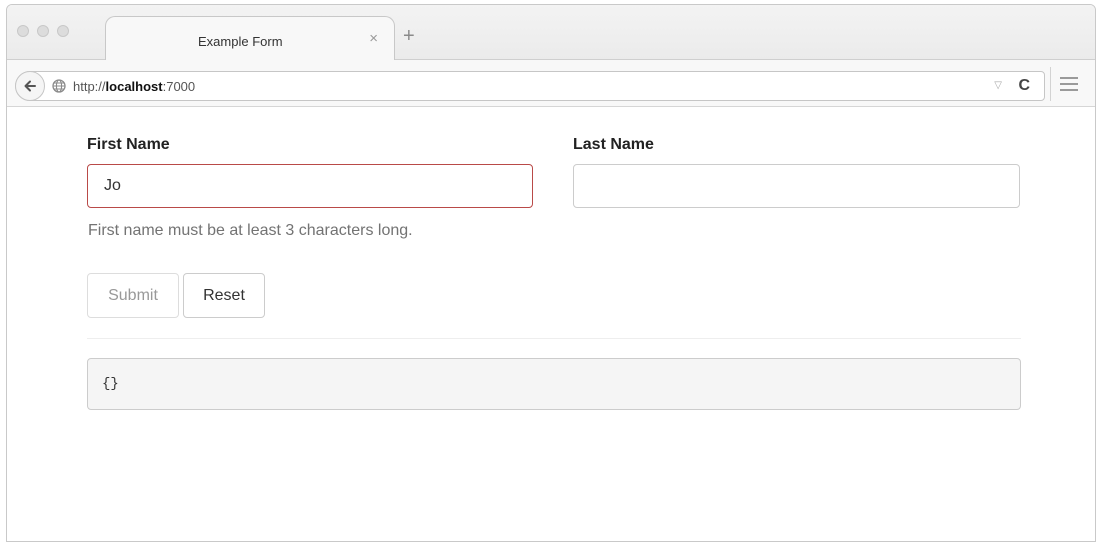  I want to click on url-host: localhost, so click(134, 86).